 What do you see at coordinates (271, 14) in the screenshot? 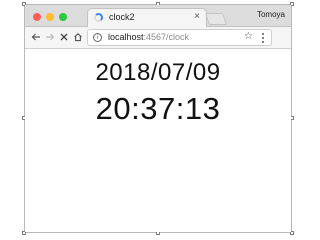
I see `profile-name: Tomoya` at bounding box center [271, 14].